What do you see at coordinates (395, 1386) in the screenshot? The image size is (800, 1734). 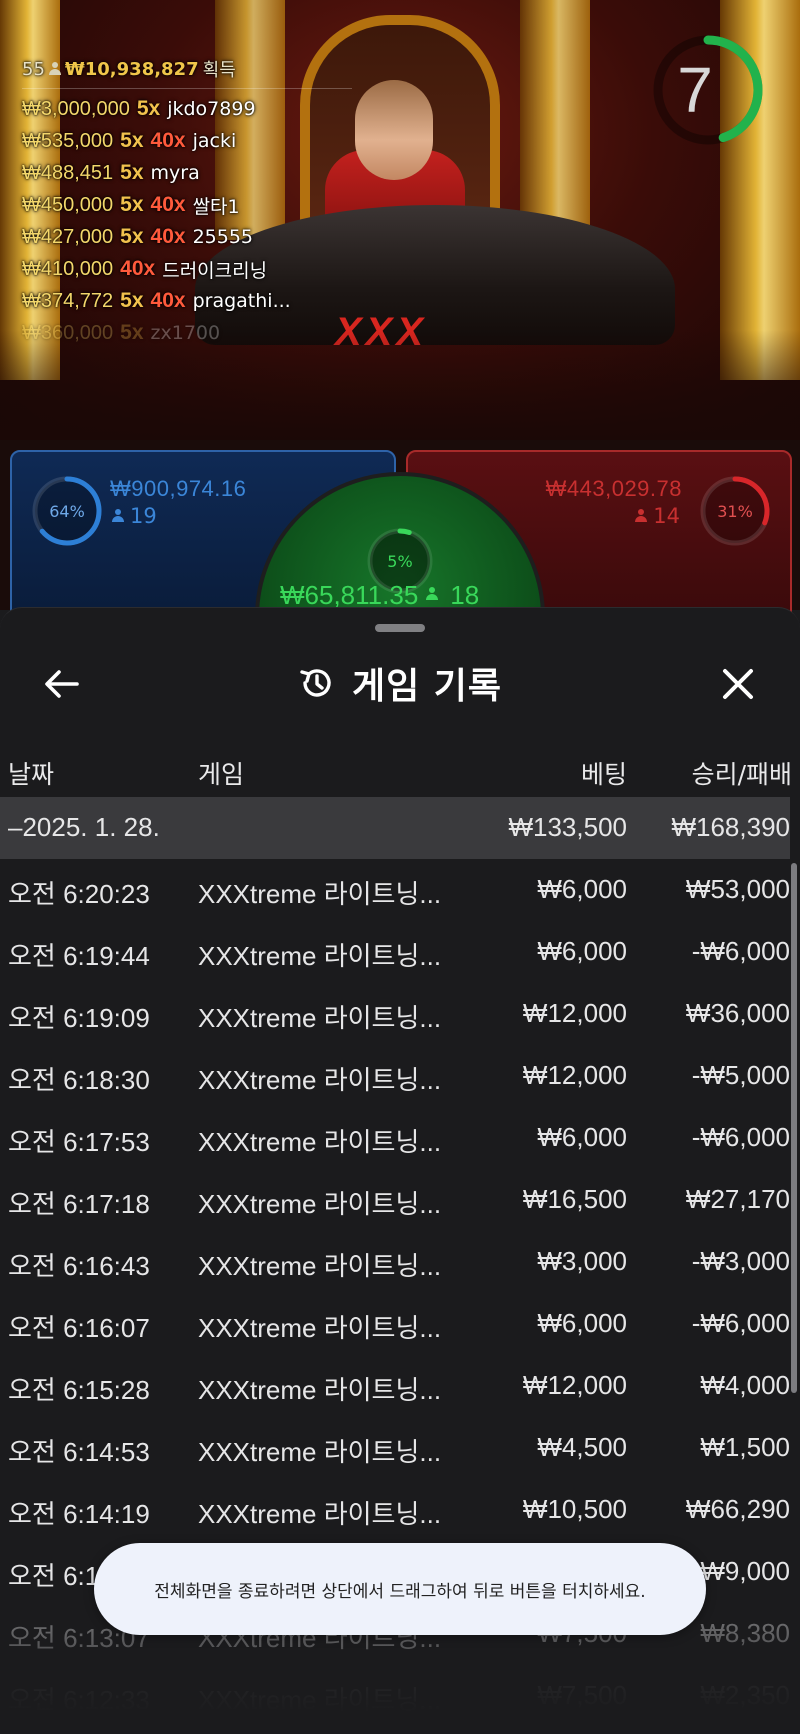 I see `history-row: 오전 6:15:28 XXXtreme 라이트닝... ₩12,000 ₩4,000` at bounding box center [395, 1386].